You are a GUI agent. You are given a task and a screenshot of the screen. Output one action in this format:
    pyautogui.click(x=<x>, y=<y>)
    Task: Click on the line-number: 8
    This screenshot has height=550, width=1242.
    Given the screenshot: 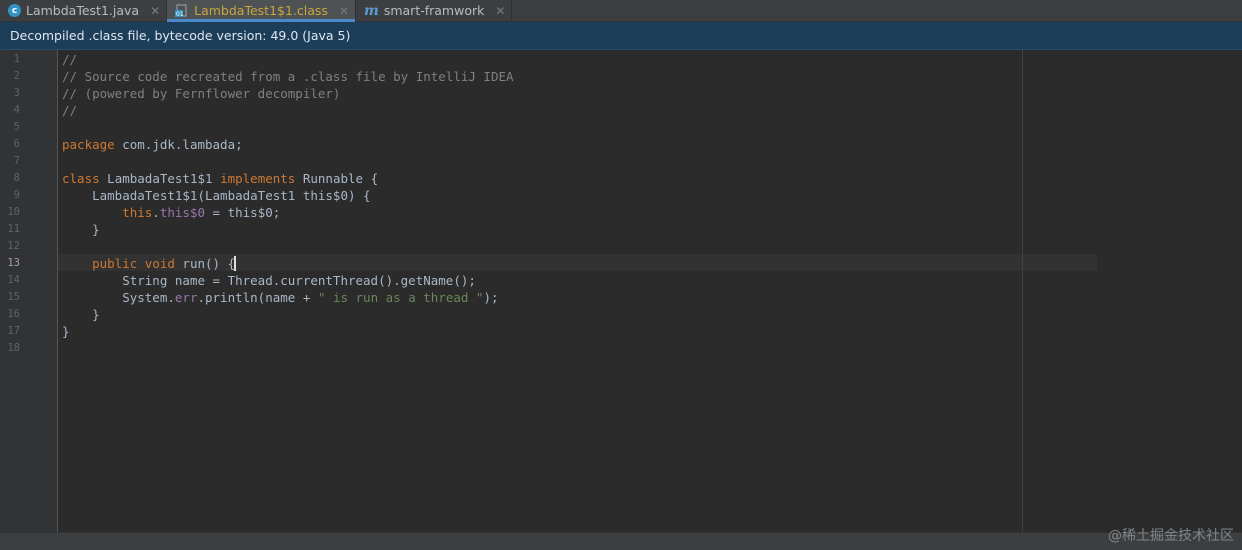 What is the action you would take?
    pyautogui.click(x=16, y=178)
    